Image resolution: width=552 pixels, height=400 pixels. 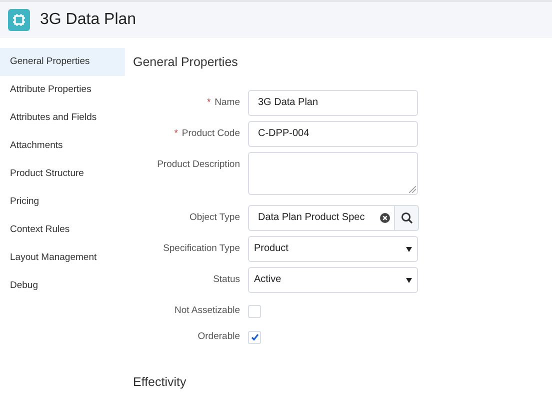 What do you see at coordinates (160, 382) in the screenshot?
I see `section-heading: Effectivity` at bounding box center [160, 382].